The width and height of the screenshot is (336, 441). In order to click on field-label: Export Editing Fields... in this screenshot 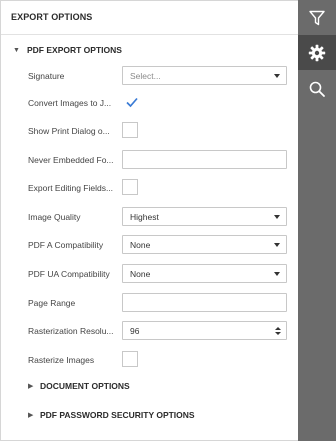, I will do `click(71, 188)`.